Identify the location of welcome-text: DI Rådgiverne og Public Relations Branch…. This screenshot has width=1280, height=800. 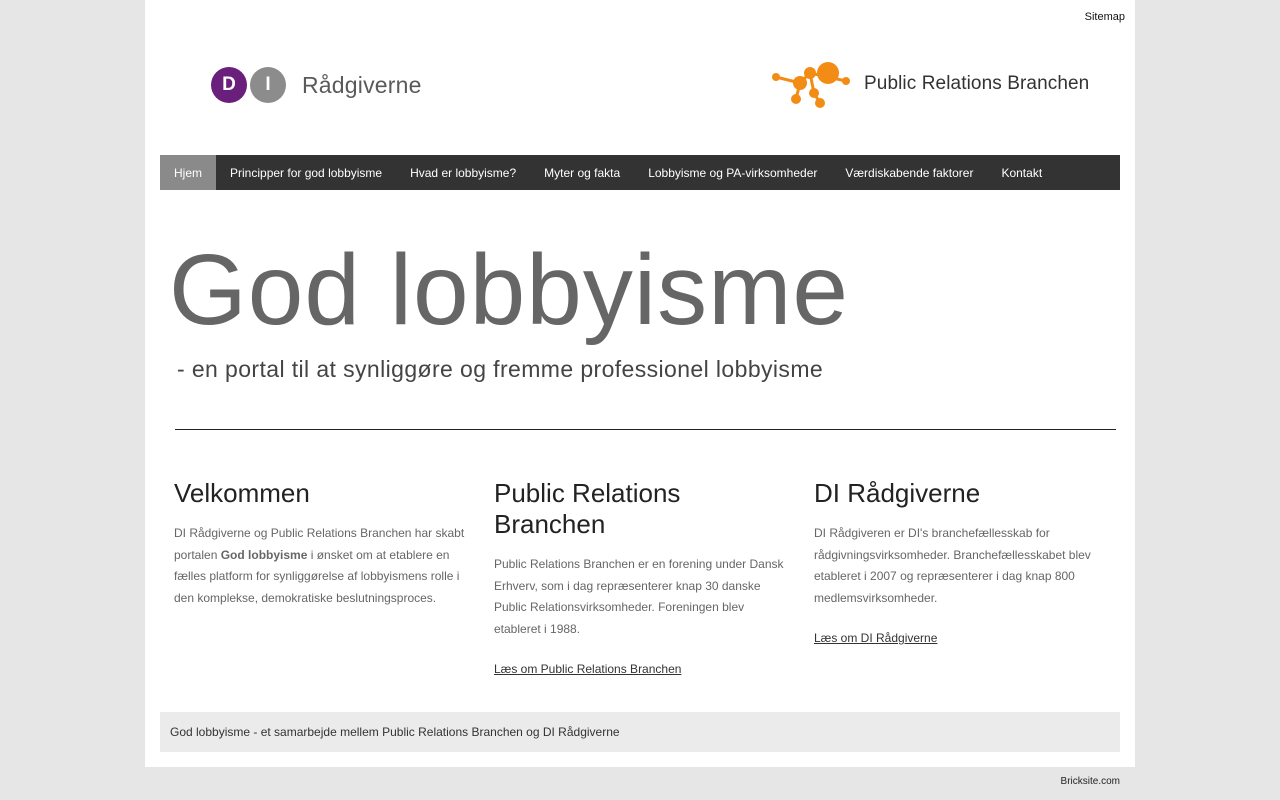
(320, 566).